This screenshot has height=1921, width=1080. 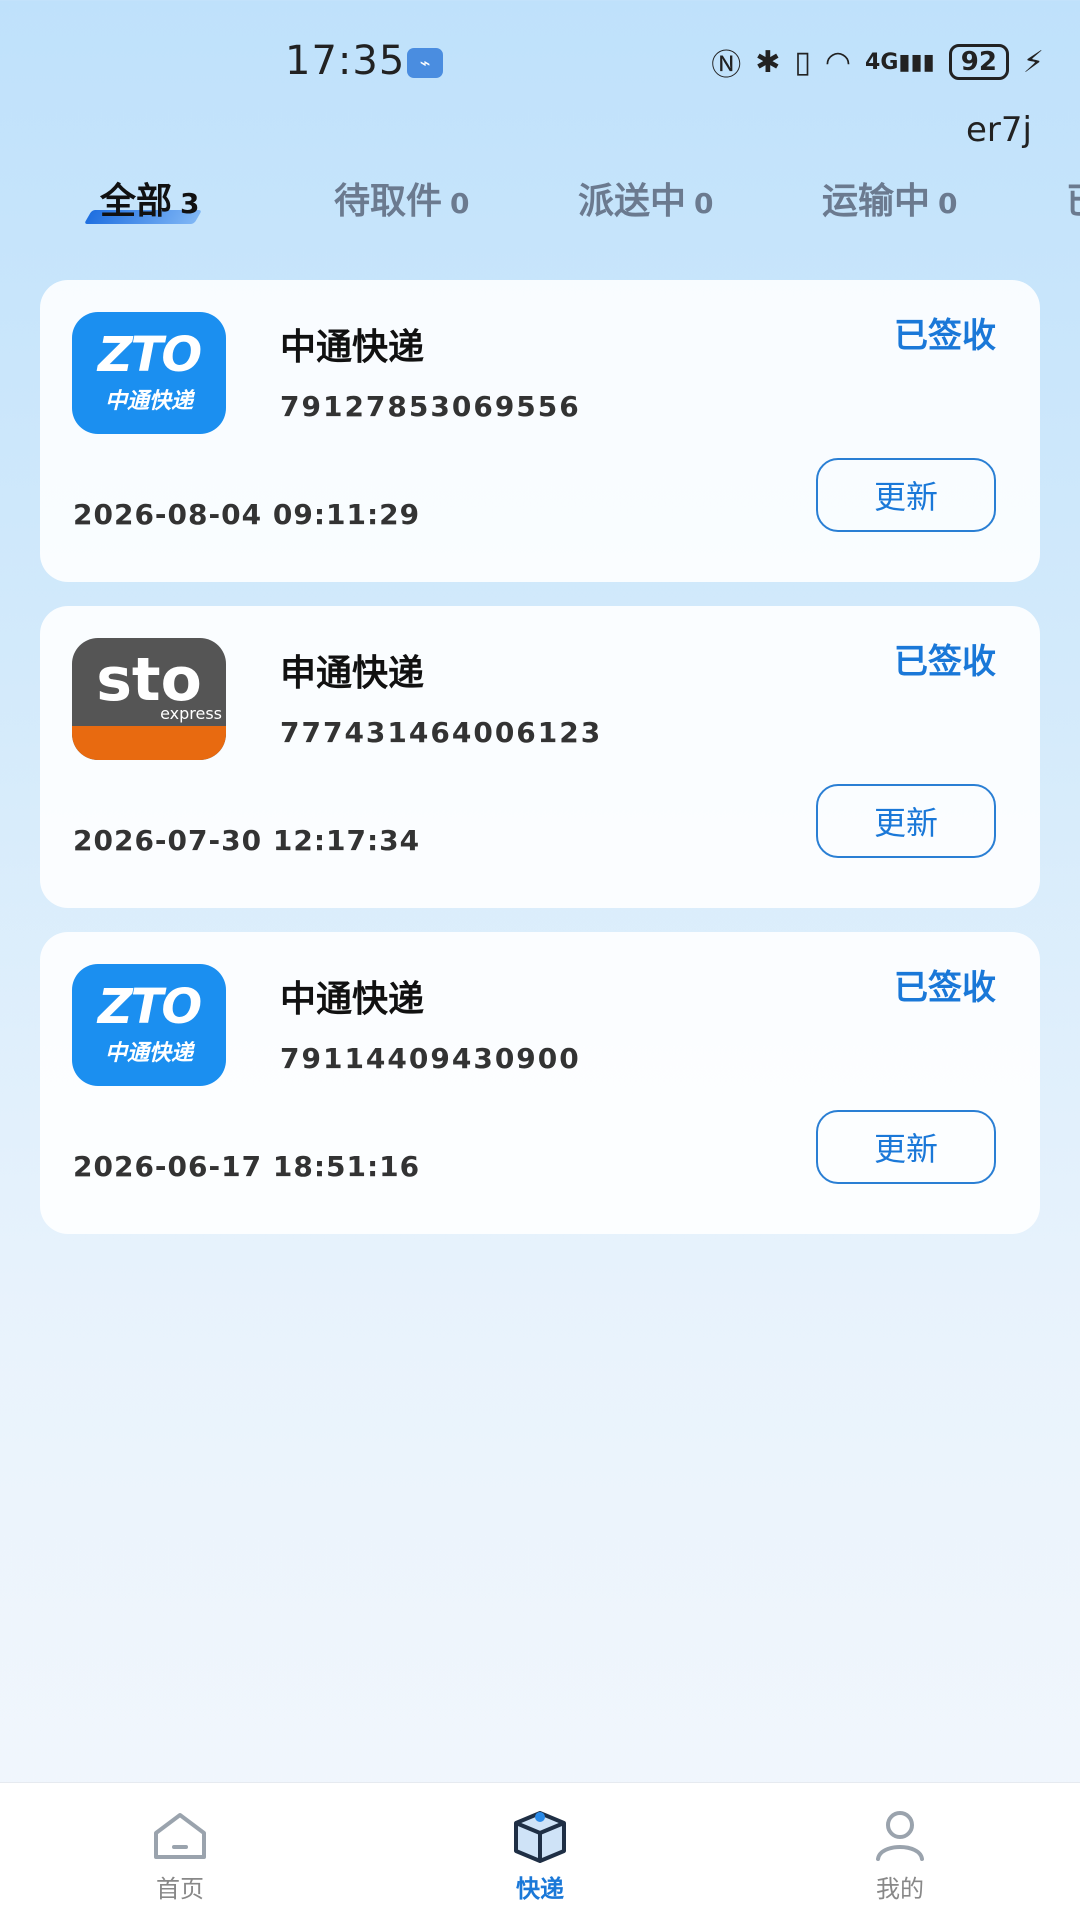 What do you see at coordinates (540, 207) in the screenshot?
I see `filter-tabs: 全部3 待取件0 派送中0 运输中0 已` at bounding box center [540, 207].